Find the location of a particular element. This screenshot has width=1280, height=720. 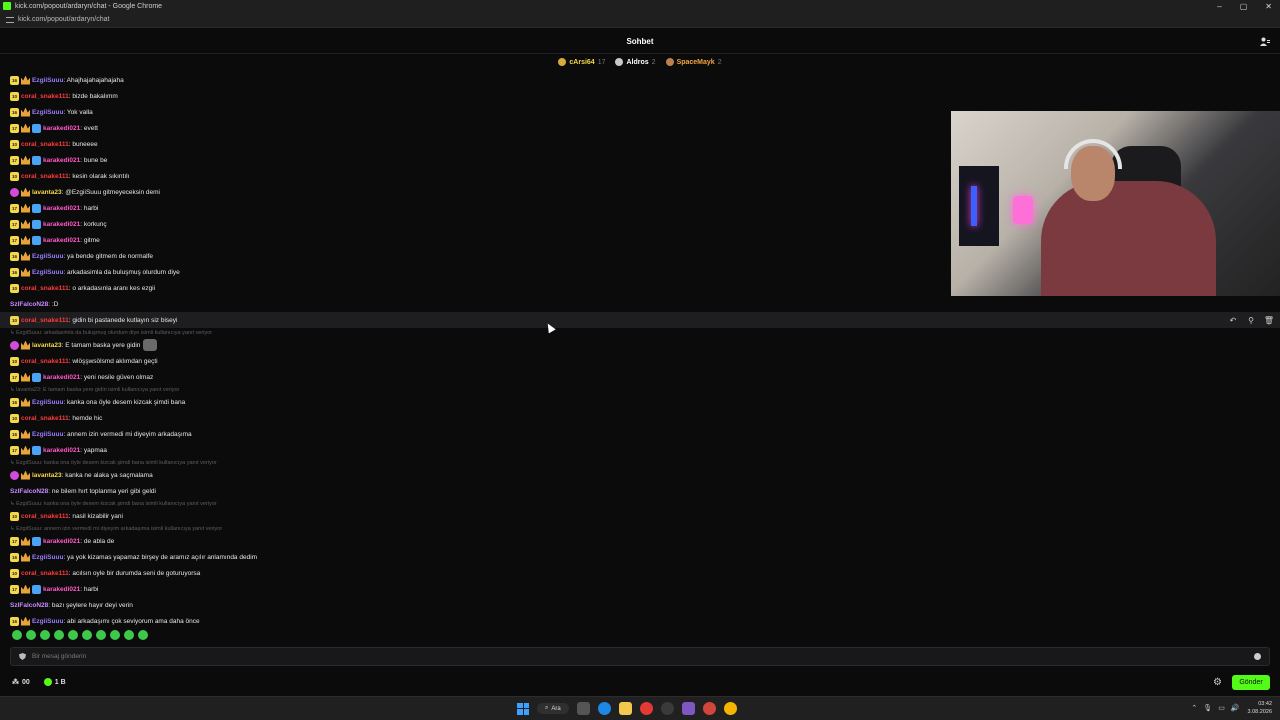

file-explorer-icon is located at coordinates (625, 708).